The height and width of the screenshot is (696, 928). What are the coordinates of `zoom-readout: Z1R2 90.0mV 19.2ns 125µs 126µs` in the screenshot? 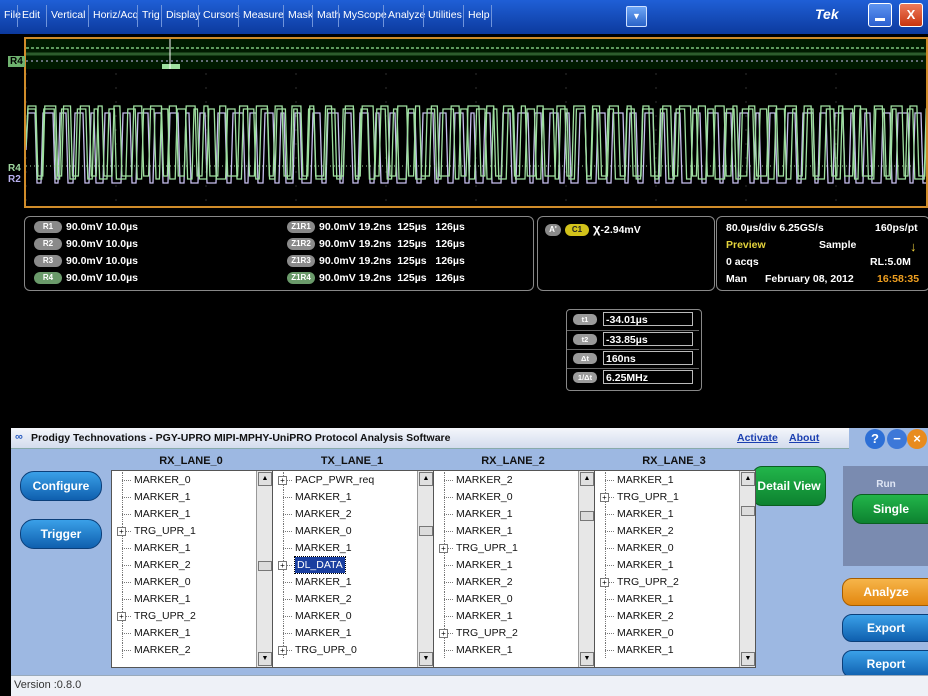 It's located at (376, 244).